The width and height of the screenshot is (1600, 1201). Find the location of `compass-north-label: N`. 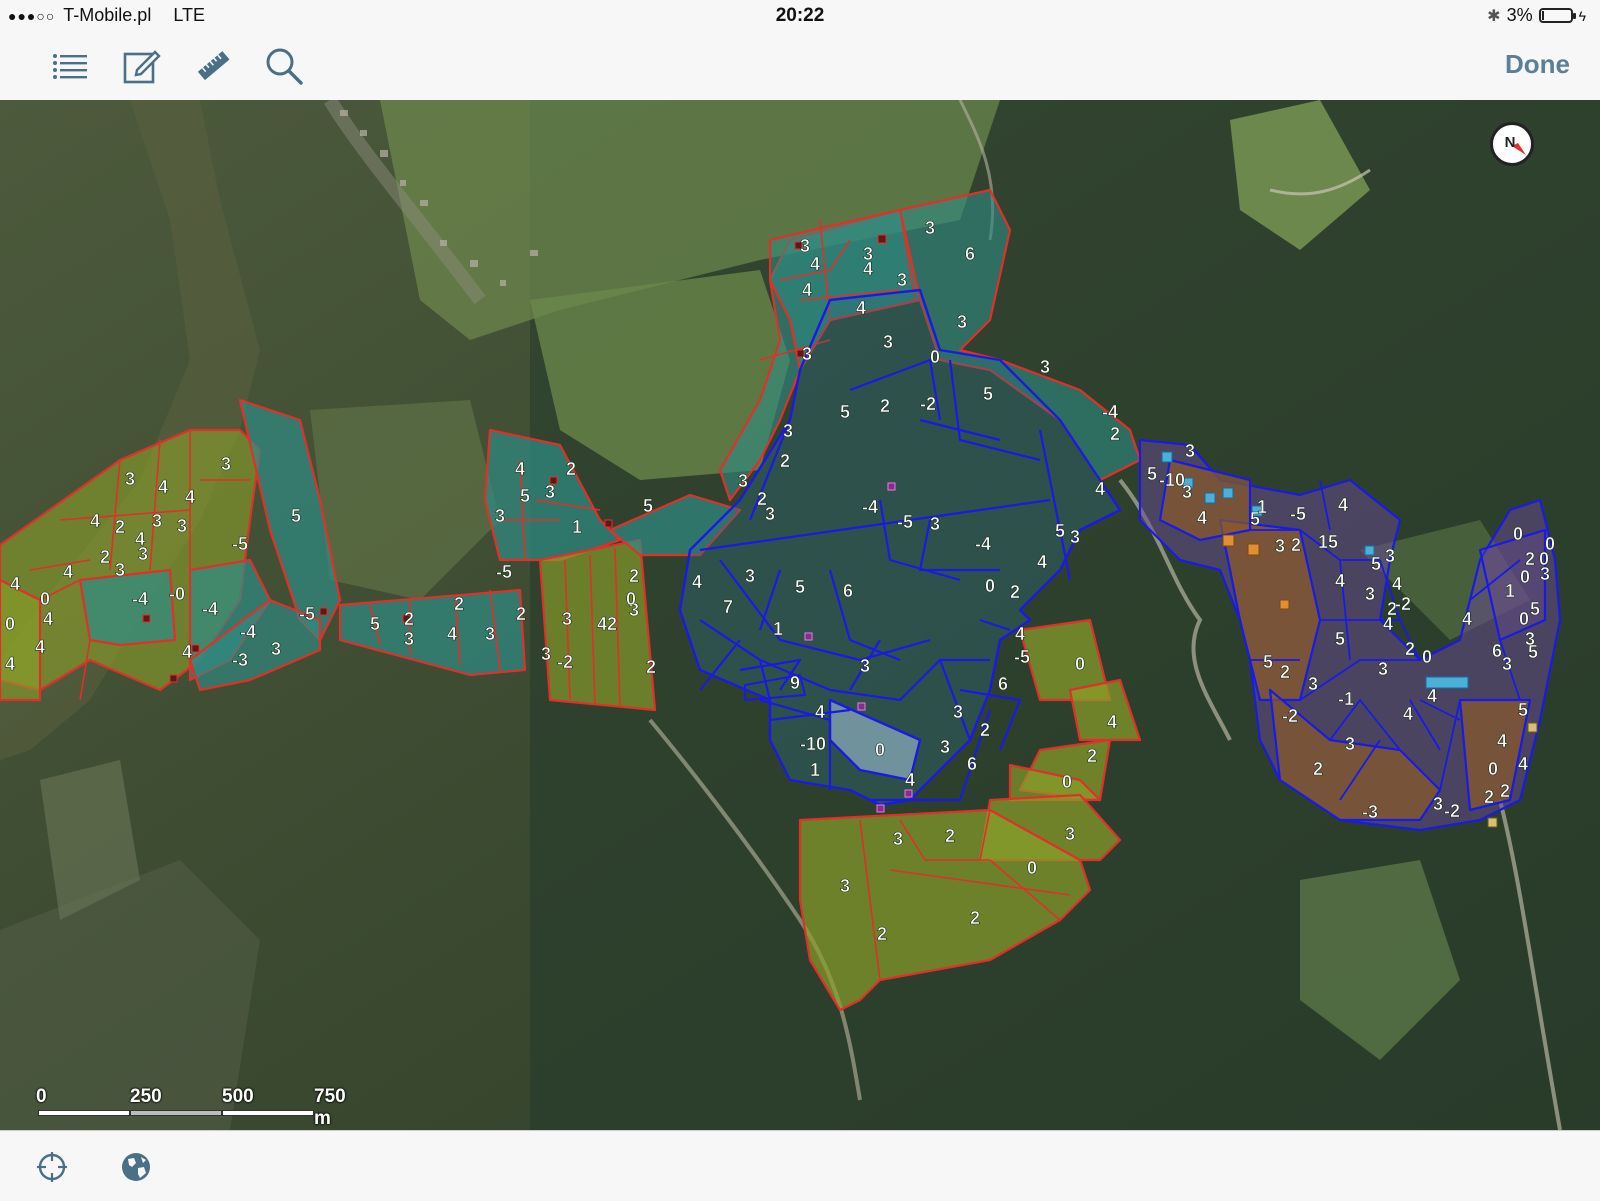

compass-north-label: N is located at coordinates (1510, 142).